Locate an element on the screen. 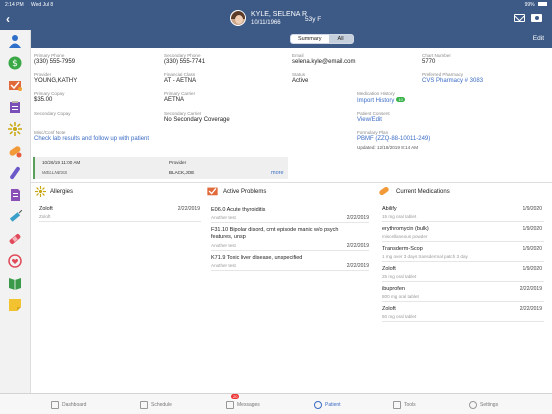  edit-button: Edit is located at coordinates (538, 38).